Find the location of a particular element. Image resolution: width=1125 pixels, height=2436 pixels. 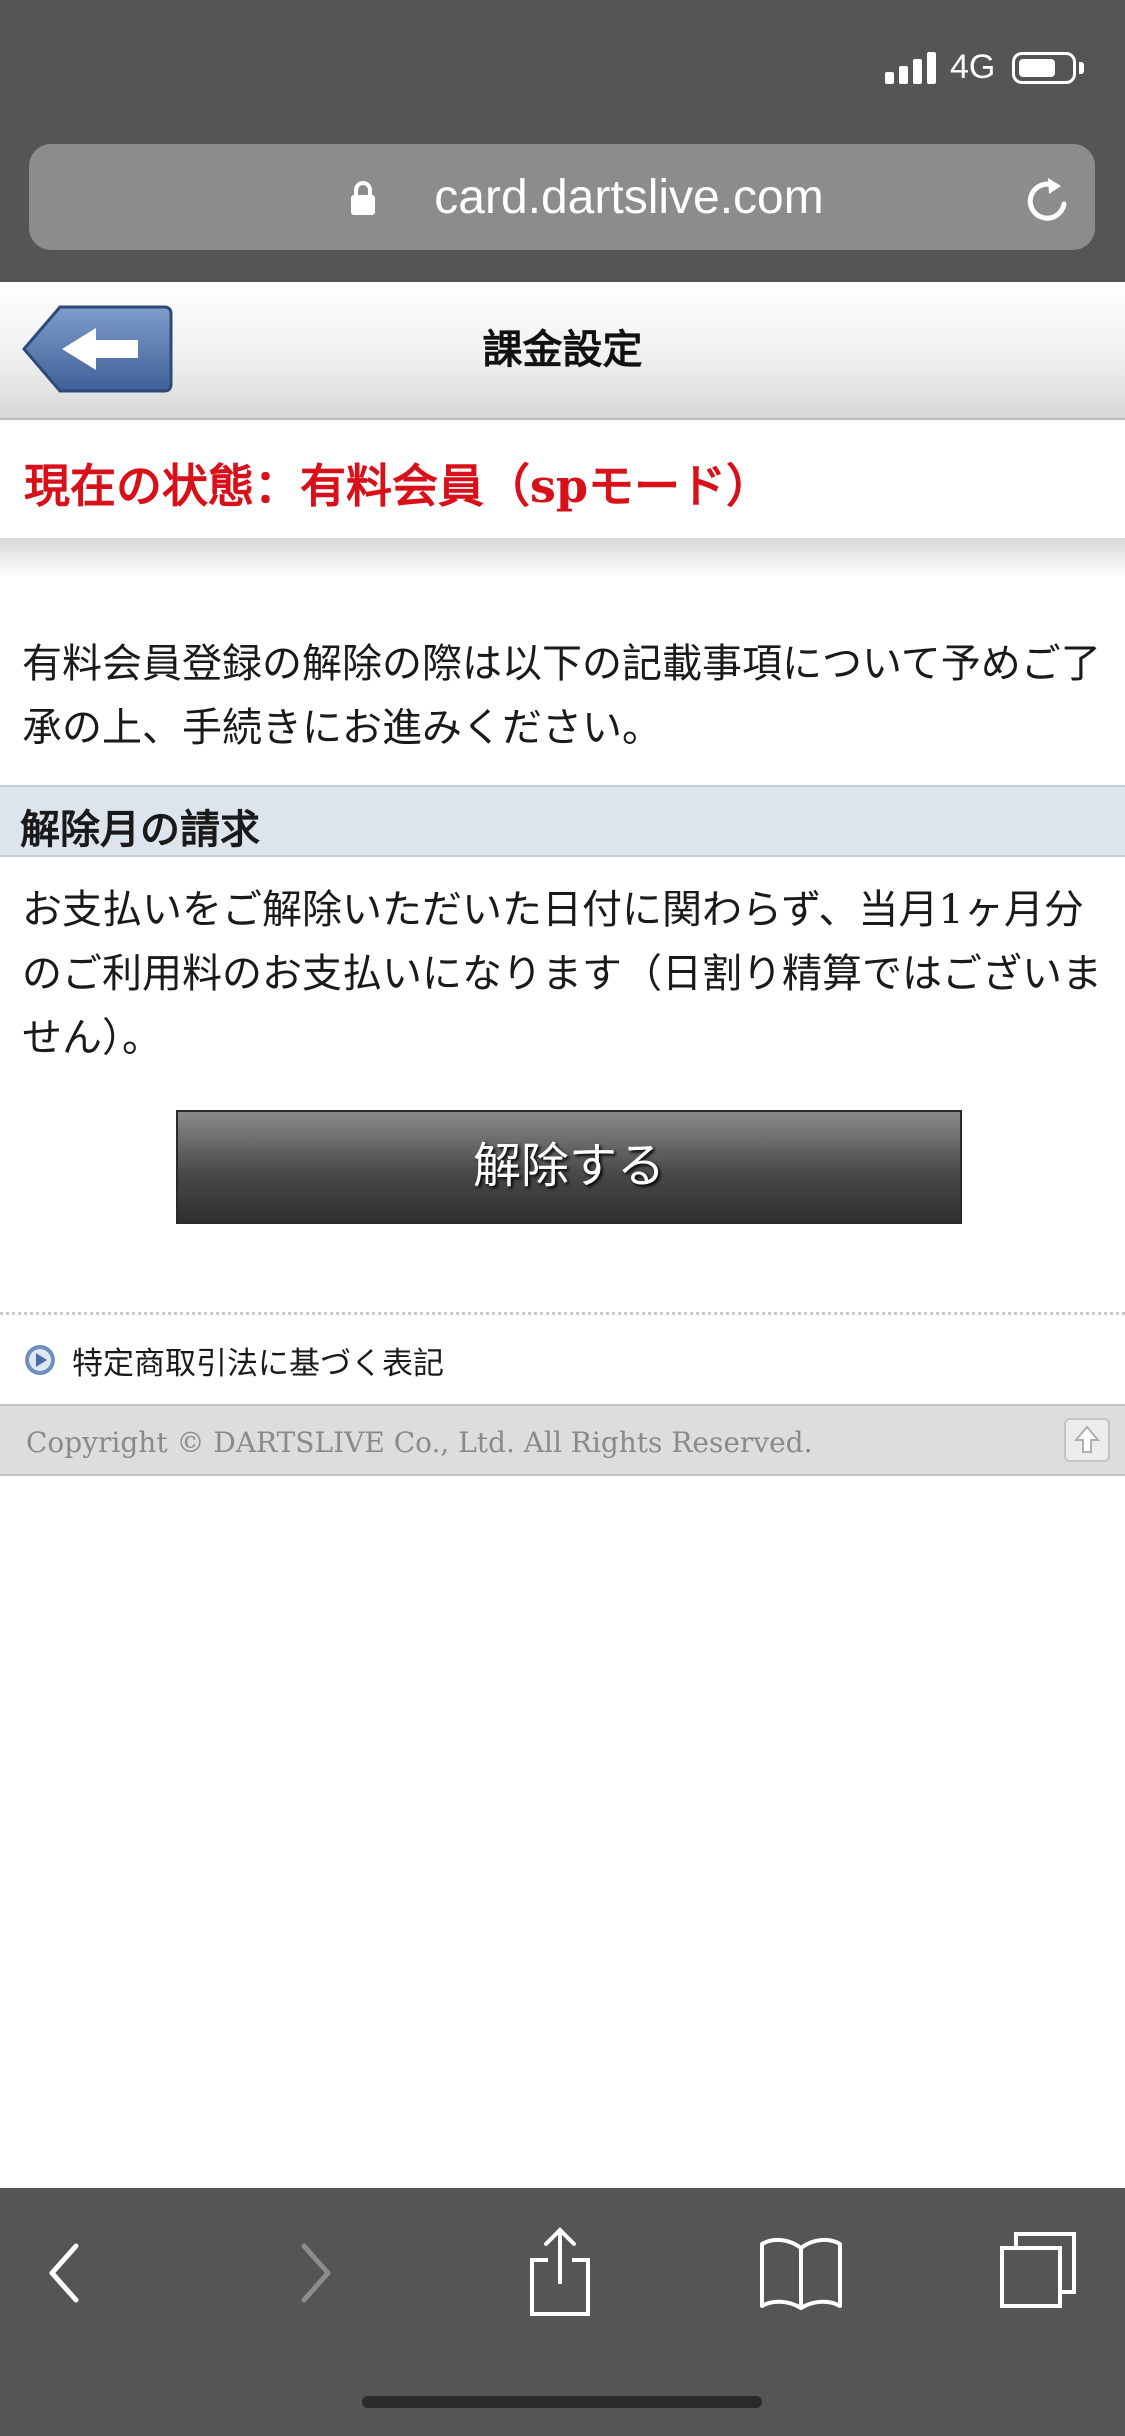

page-header: 課金設定 is located at coordinates (562, 351).